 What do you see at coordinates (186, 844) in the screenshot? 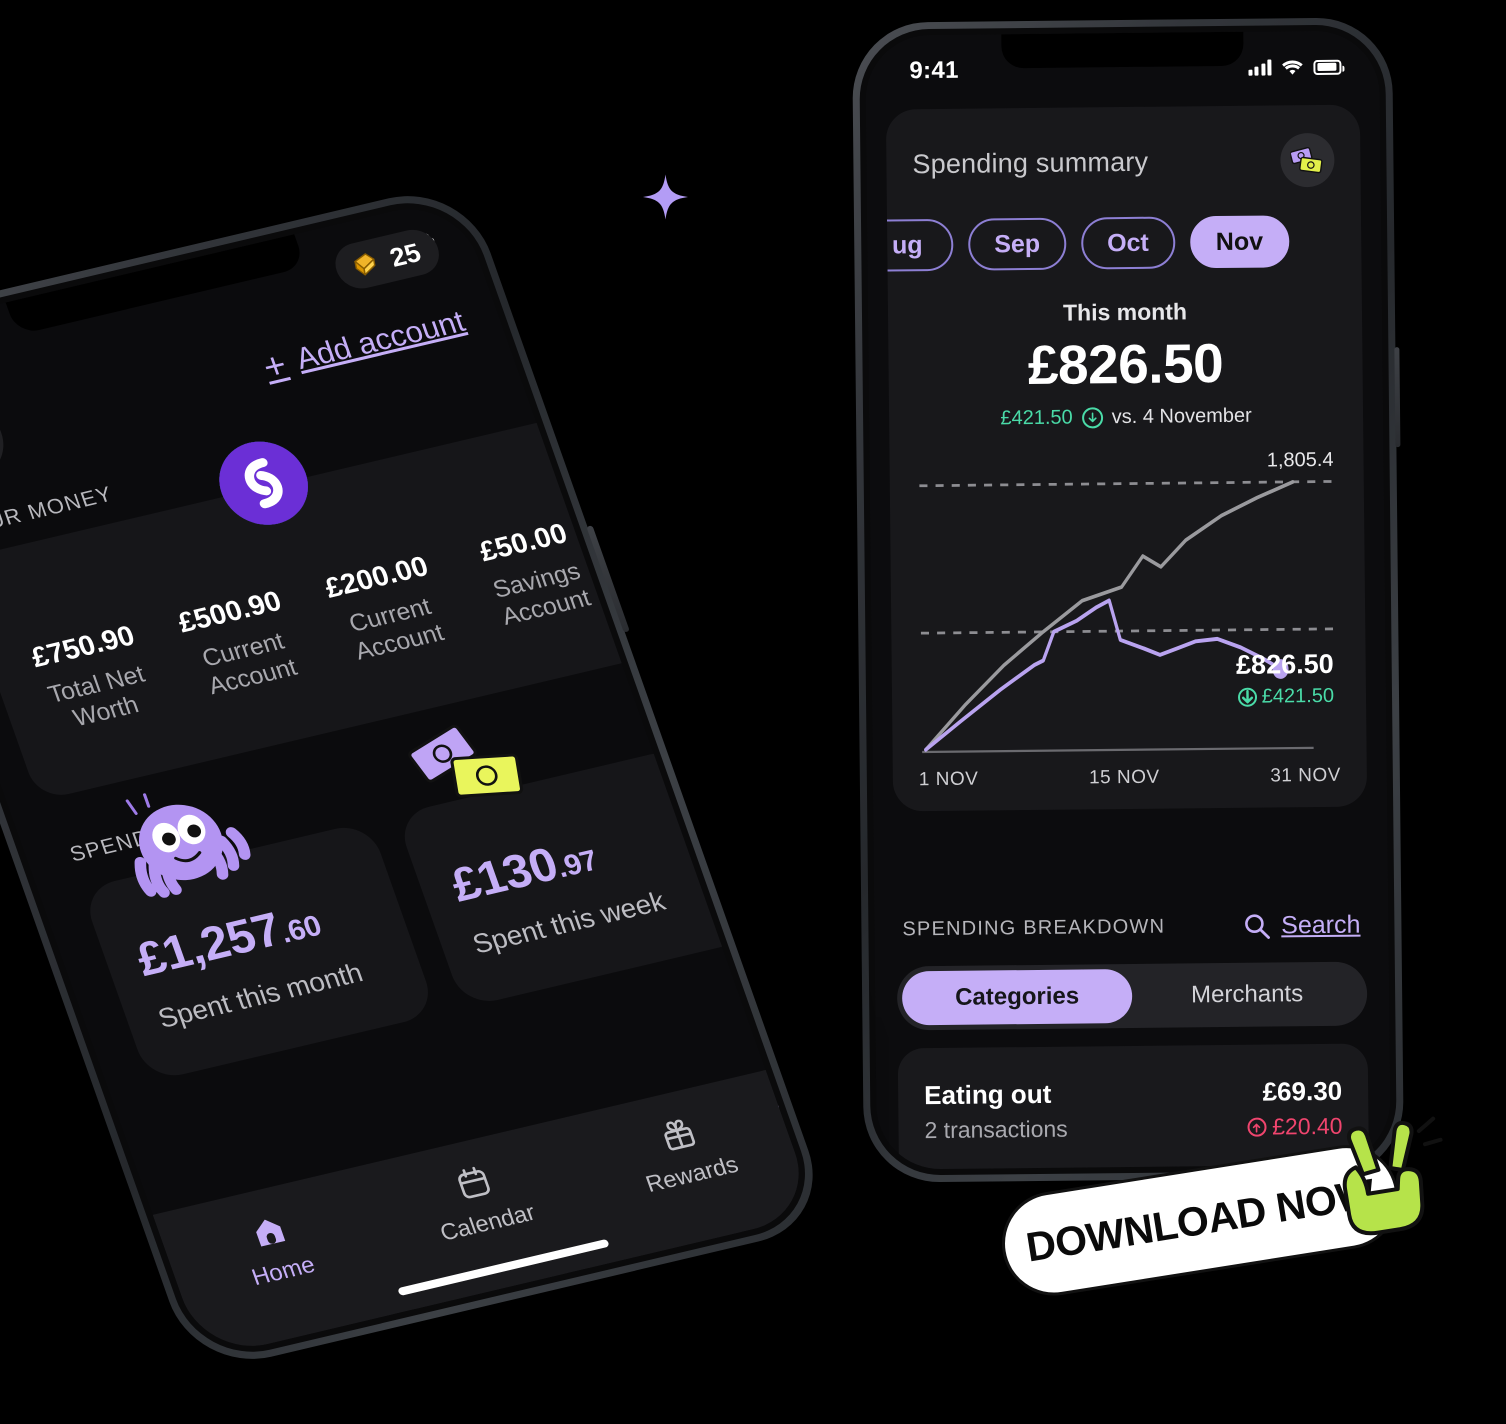
I see `purple-monster-icon` at bounding box center [186, 844].